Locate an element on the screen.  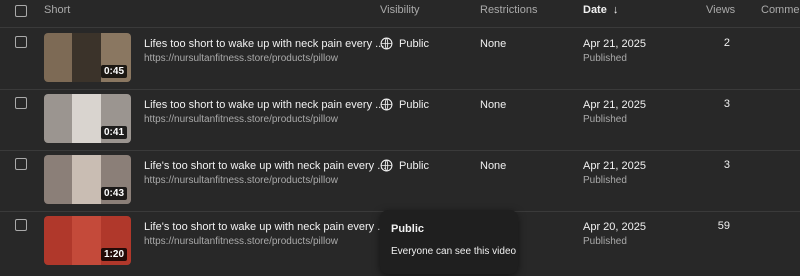
header-date: Date ↓ is located at coordinates (600, 10).